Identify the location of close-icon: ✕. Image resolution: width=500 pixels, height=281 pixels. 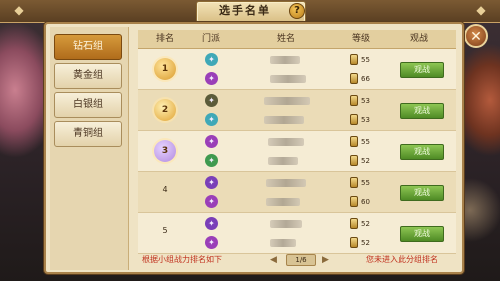
(476, 37).